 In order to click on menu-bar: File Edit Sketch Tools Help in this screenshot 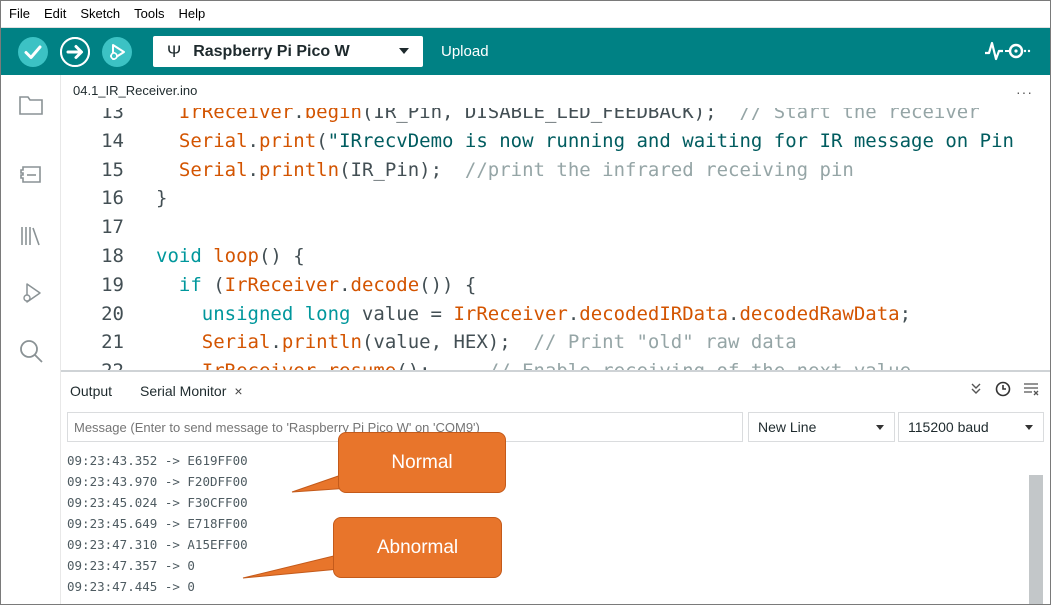, I will do `click(525, 14)`.